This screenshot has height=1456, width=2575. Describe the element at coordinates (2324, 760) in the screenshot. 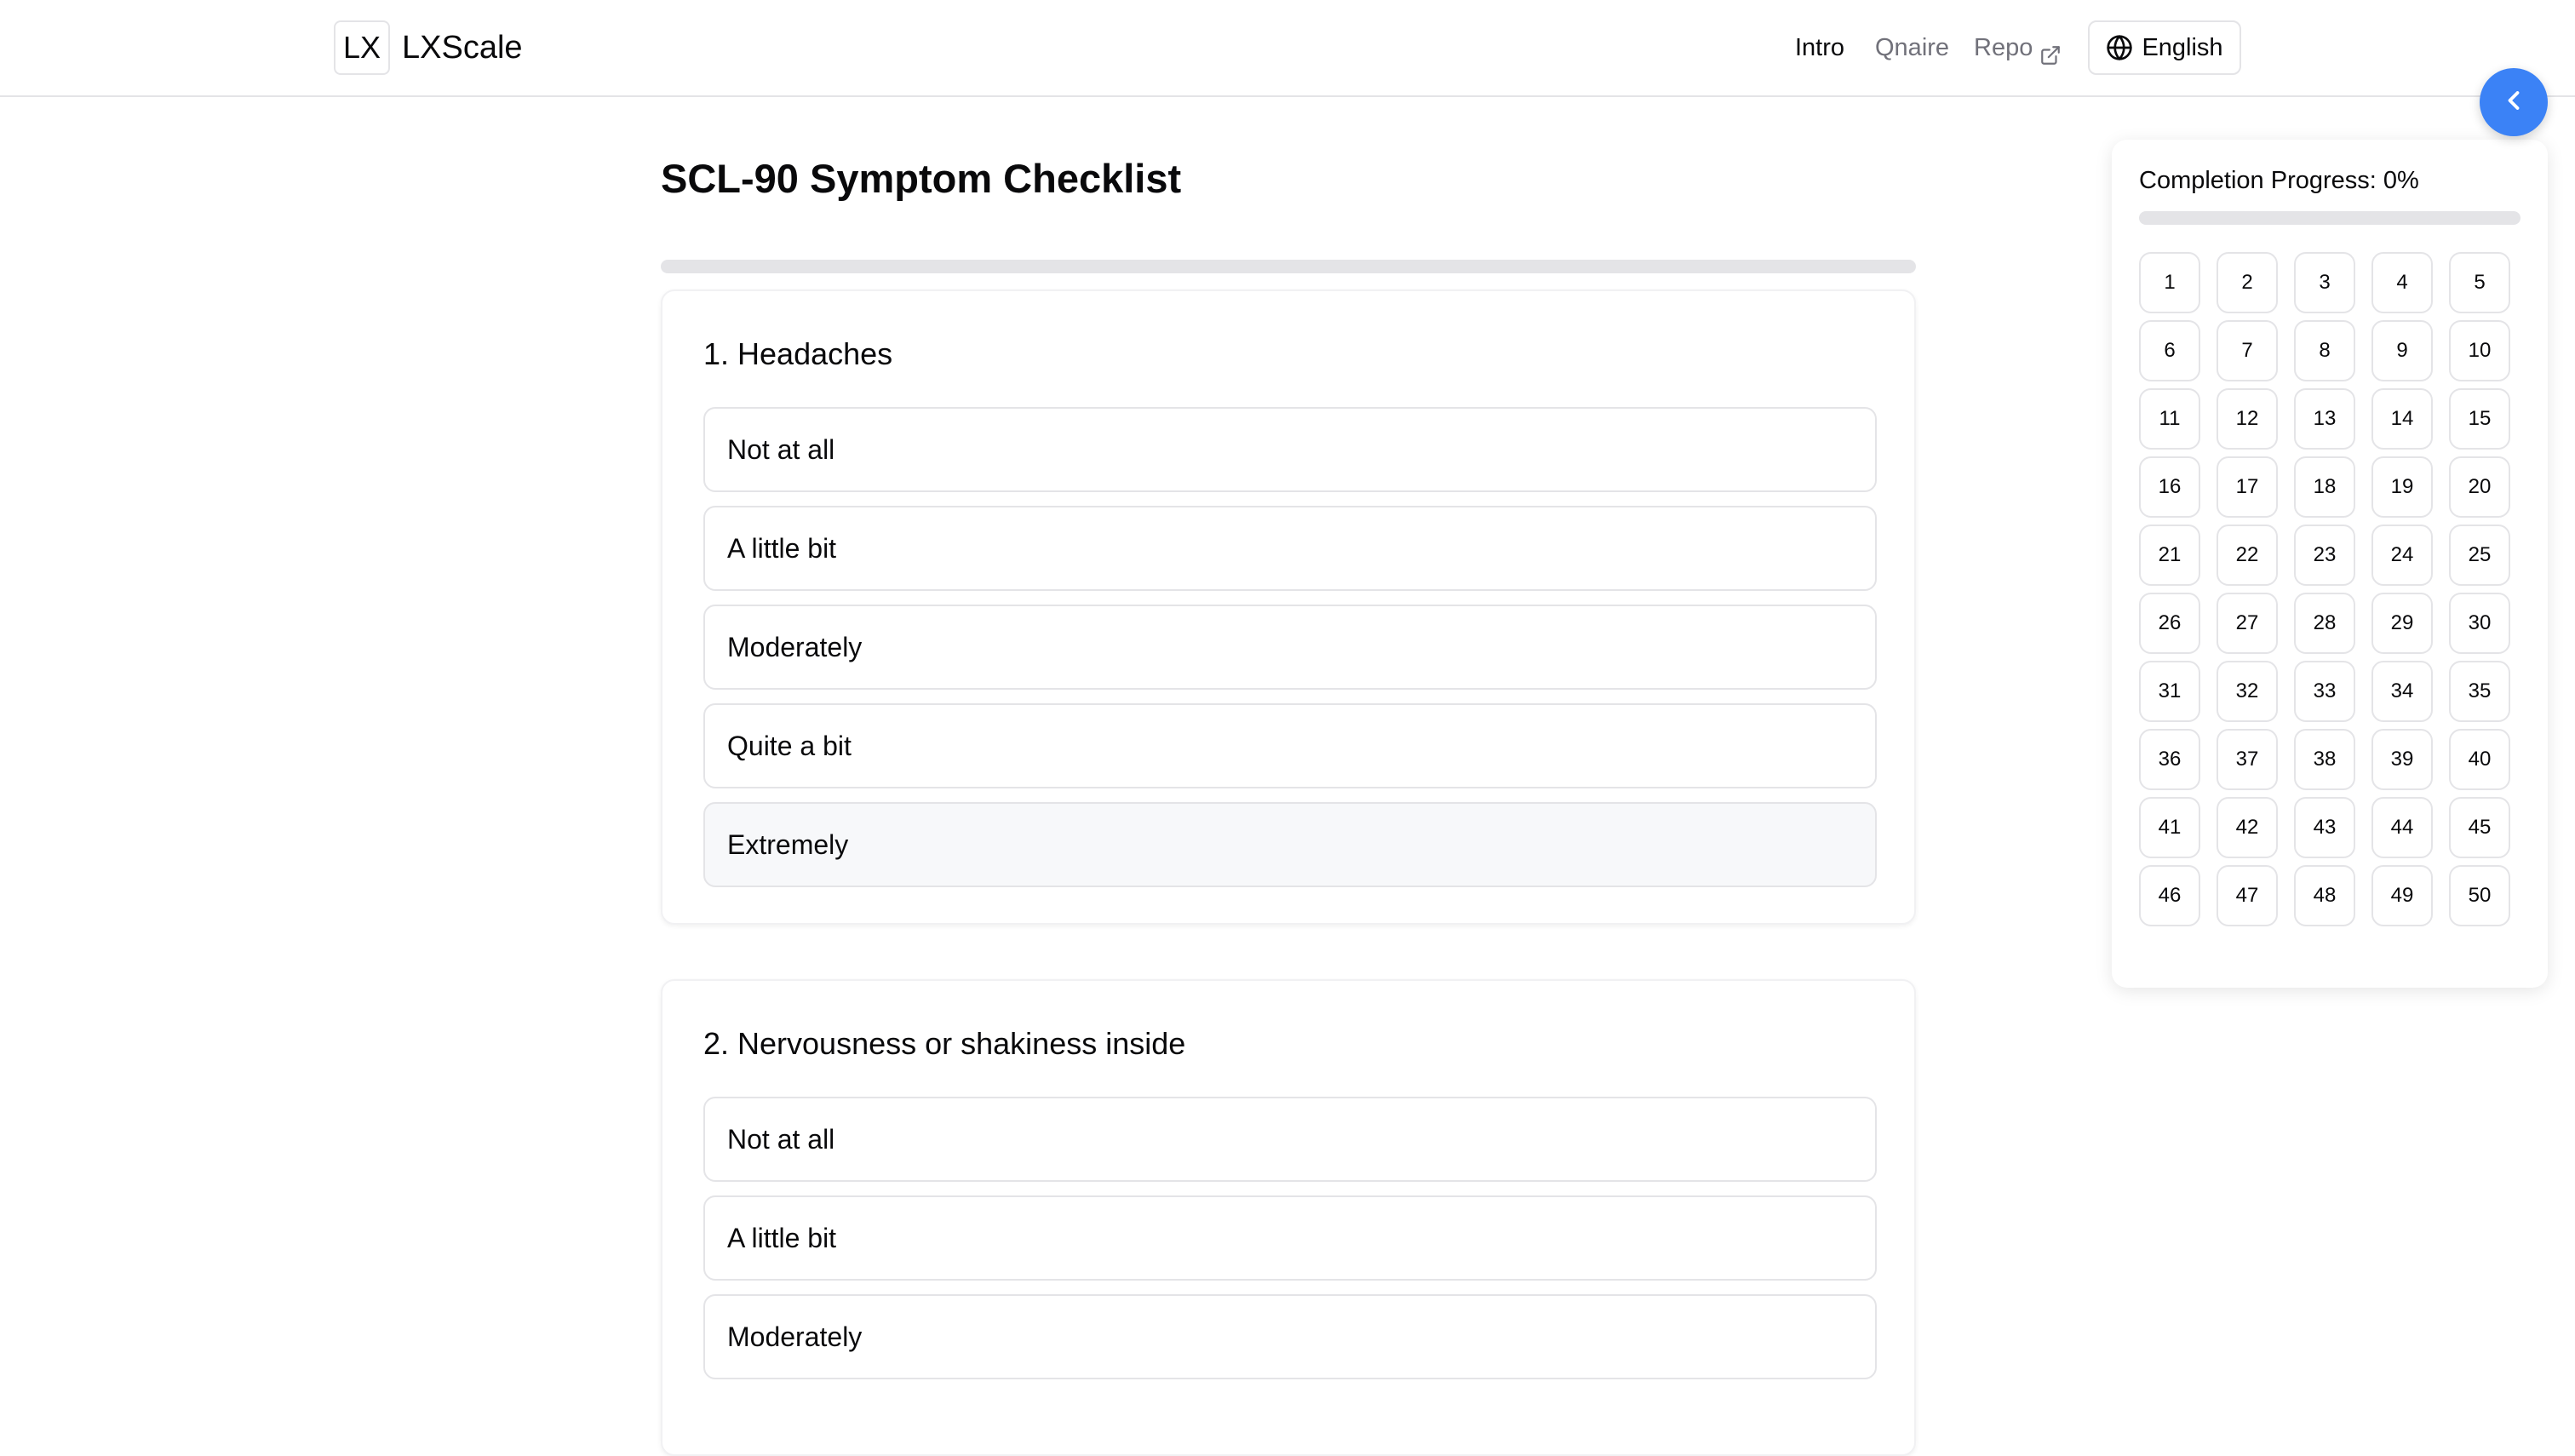

I see `question-nav-button-38: 38` at that location.